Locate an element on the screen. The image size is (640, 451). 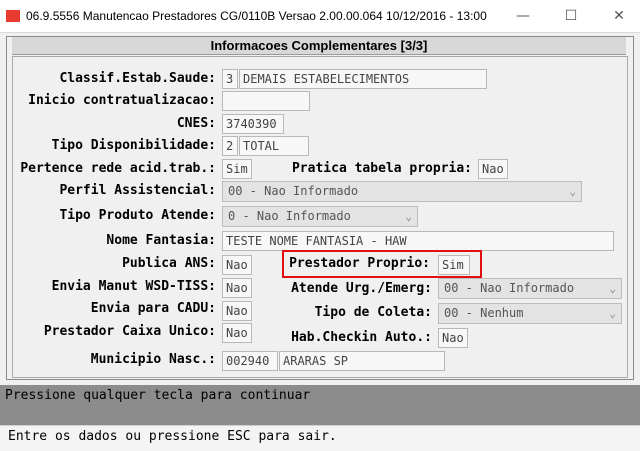
maximize-button: ☐ is located at coordinates (571, 16).